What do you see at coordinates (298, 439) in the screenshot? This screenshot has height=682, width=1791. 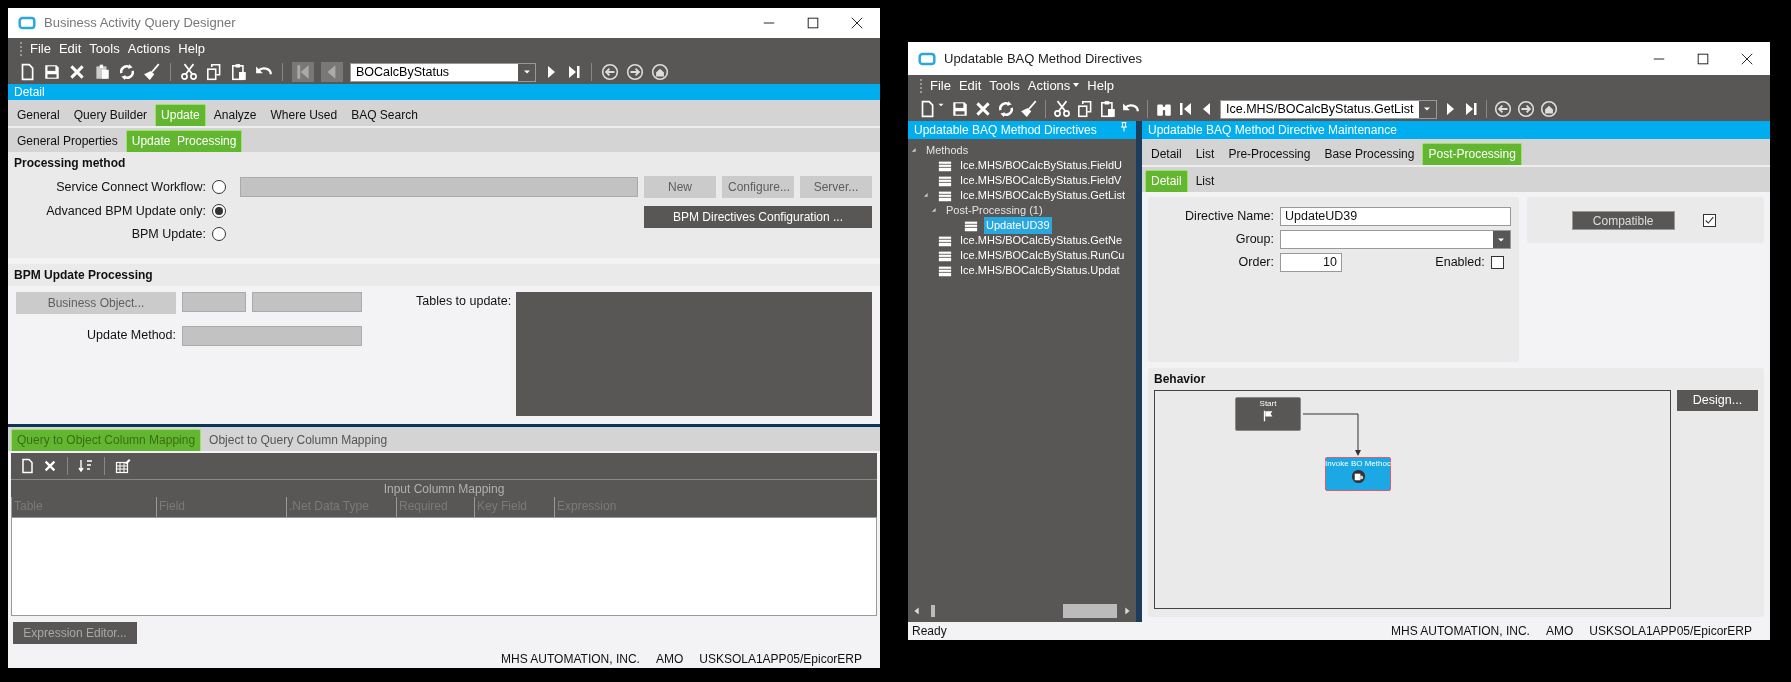 I see `tab: Object to Query Column Mapping` at bounding box center [298, 439].